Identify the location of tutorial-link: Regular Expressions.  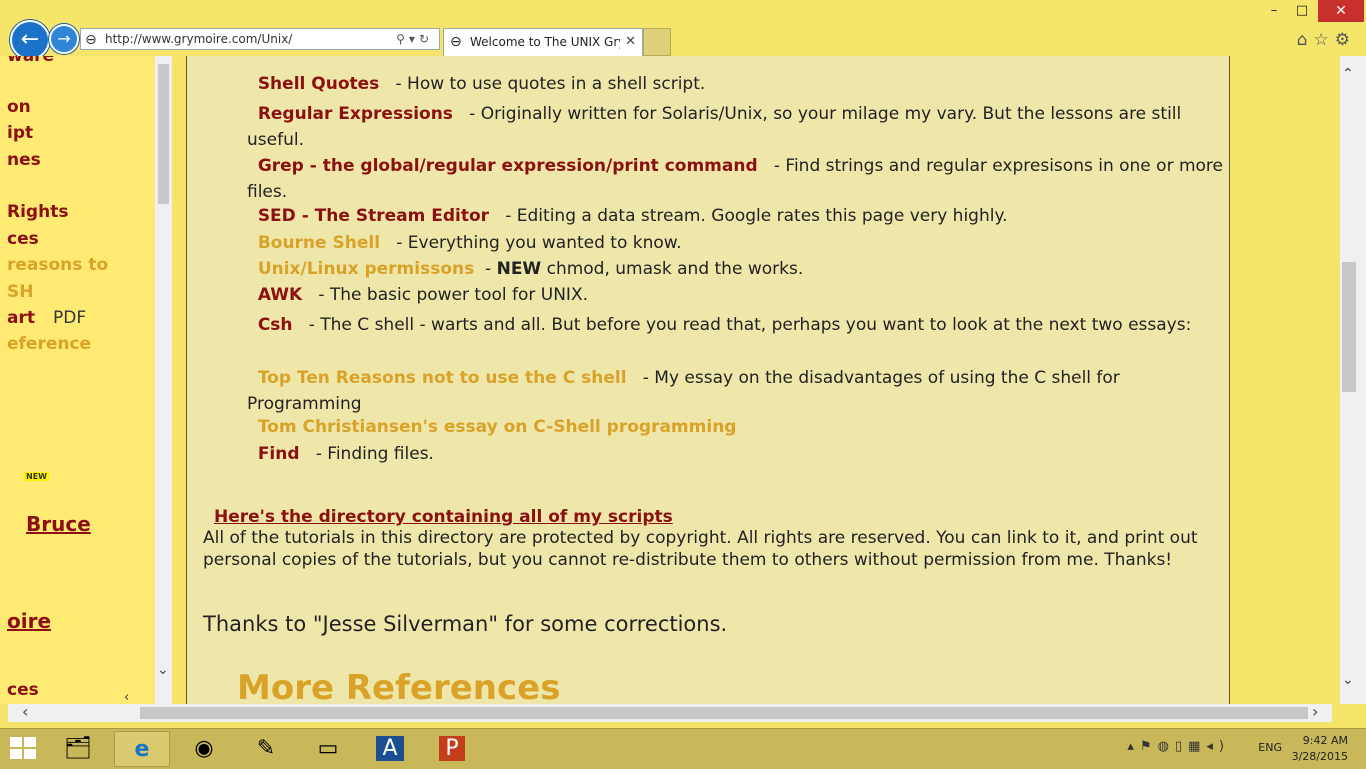
(355, 114).